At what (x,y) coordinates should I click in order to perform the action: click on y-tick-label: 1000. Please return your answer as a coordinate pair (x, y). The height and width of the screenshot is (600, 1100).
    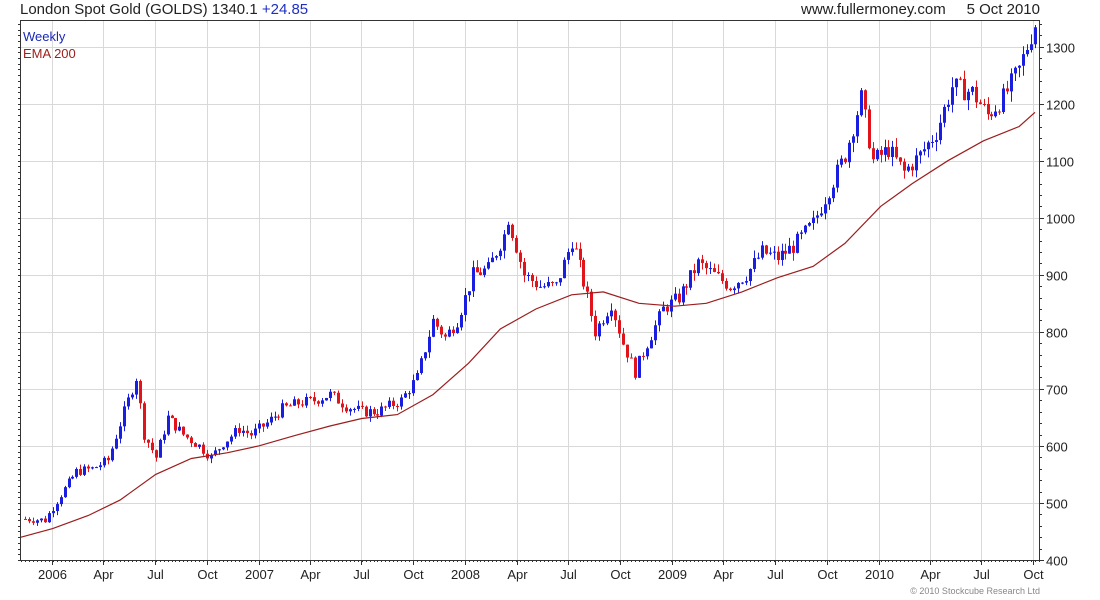
    Looking at the image, I should click on (1060, 219).